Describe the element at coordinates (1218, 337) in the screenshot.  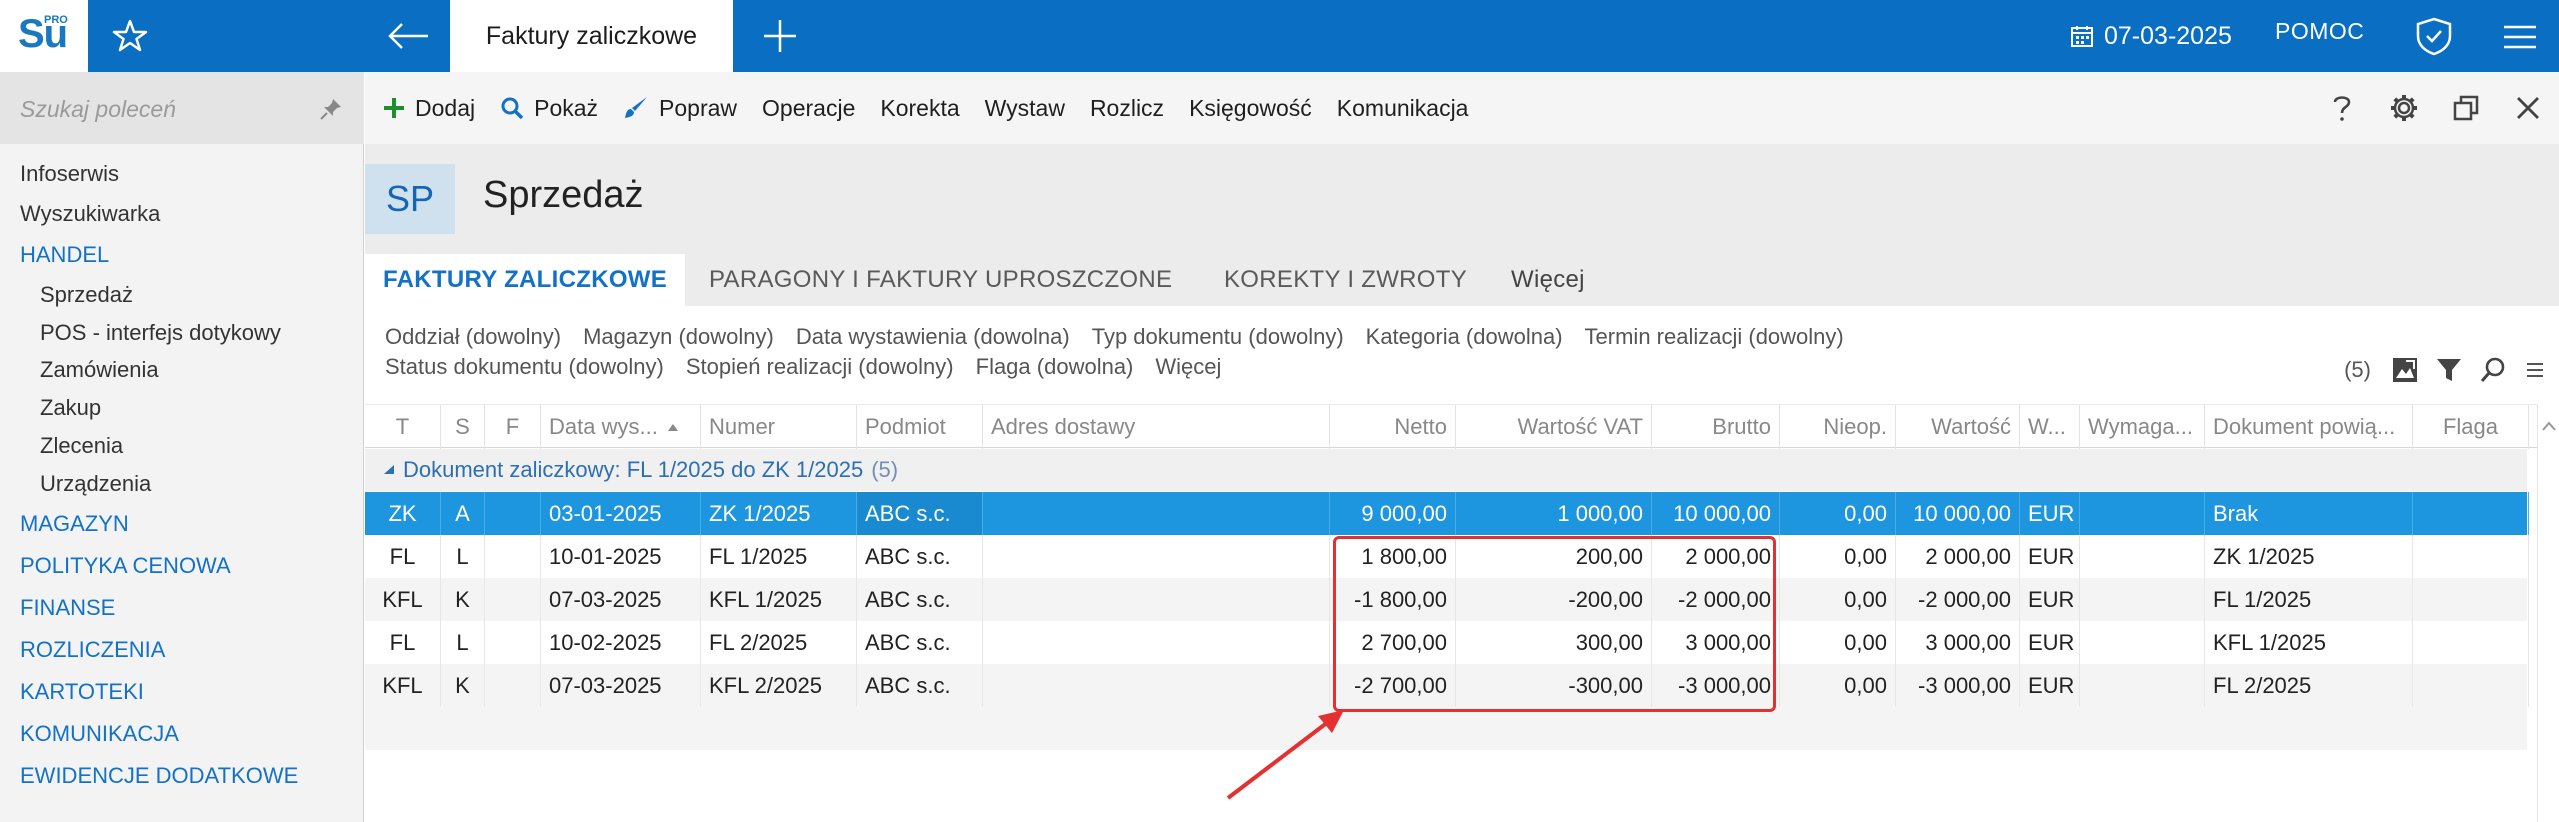
I see `filter-row1-3: Typ dokumentu (dowolny)` at that location.